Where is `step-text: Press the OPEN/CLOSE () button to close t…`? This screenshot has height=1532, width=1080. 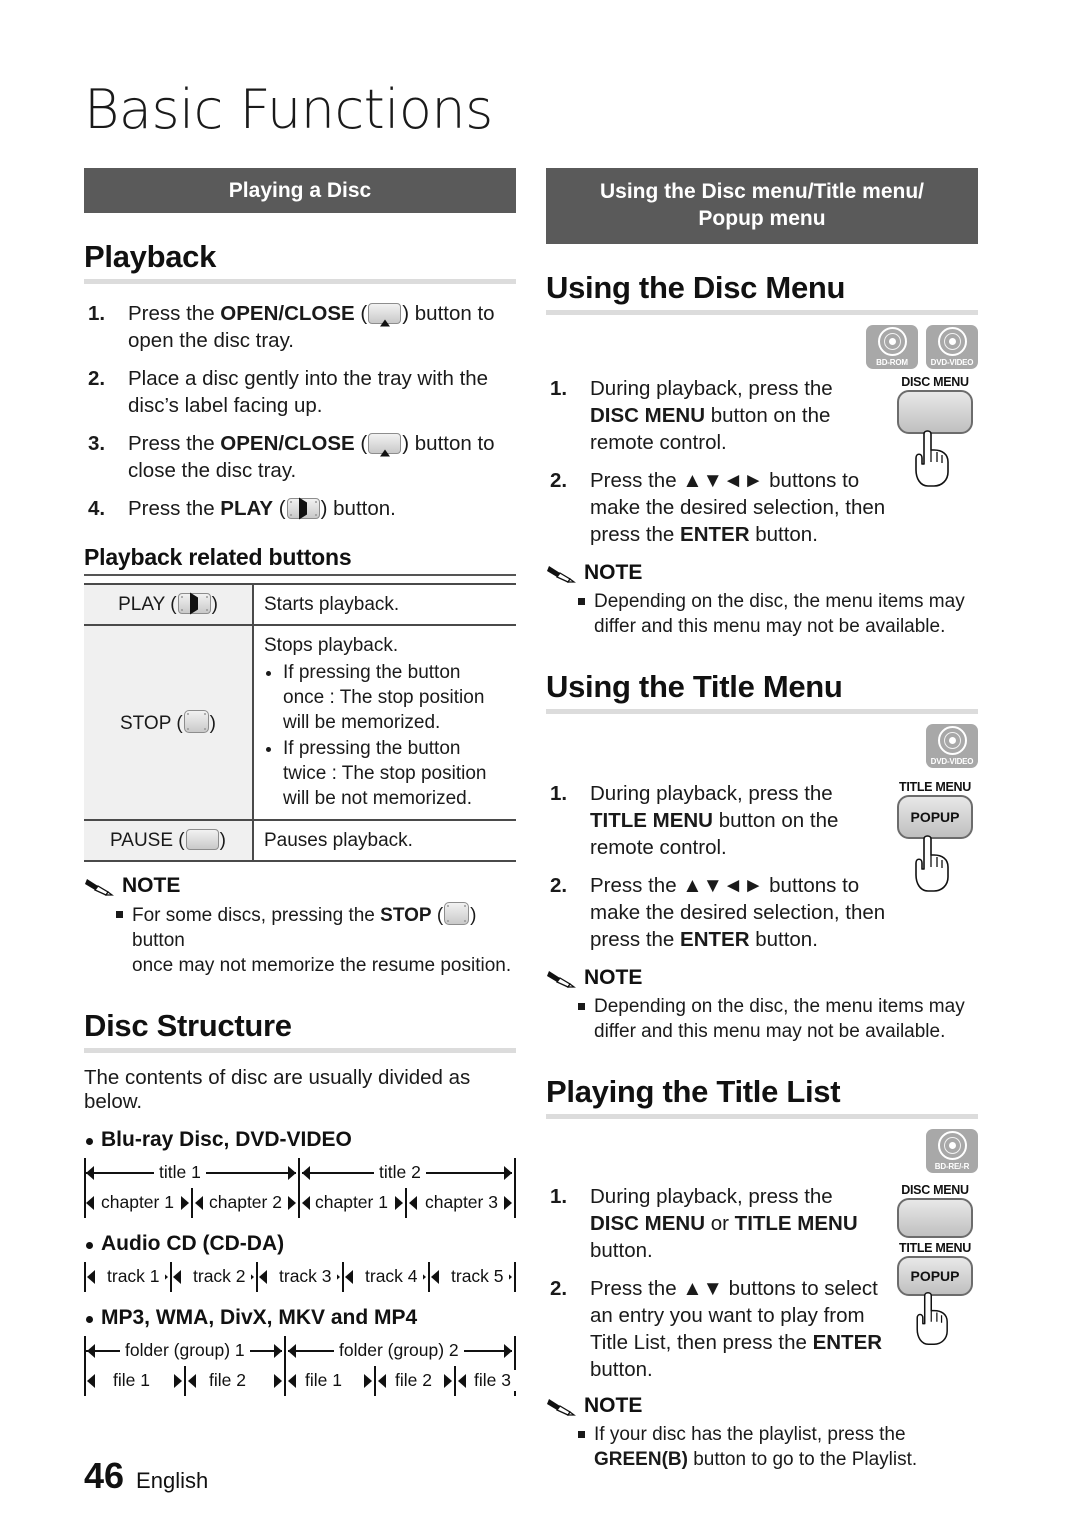
step-text: Press the OPEN/CLOSE () button to close t… is located at coordinates (311, 457).